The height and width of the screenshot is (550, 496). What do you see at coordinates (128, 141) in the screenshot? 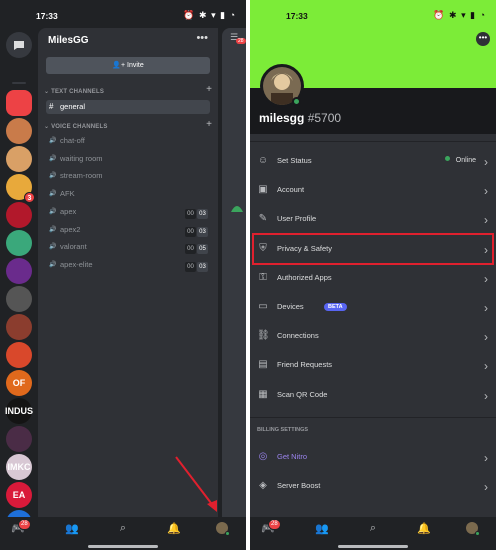
I see `voice-channel: 🔊 chat-off` at bounding box center [128, 141].